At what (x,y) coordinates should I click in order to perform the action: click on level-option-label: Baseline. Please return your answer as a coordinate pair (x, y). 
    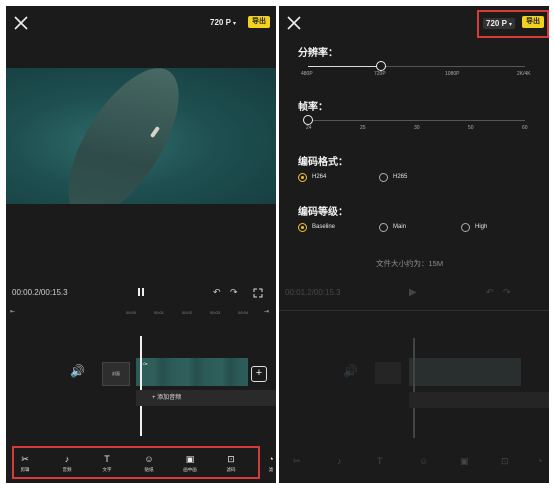
    Looking at the image, I should click on (324, 227).